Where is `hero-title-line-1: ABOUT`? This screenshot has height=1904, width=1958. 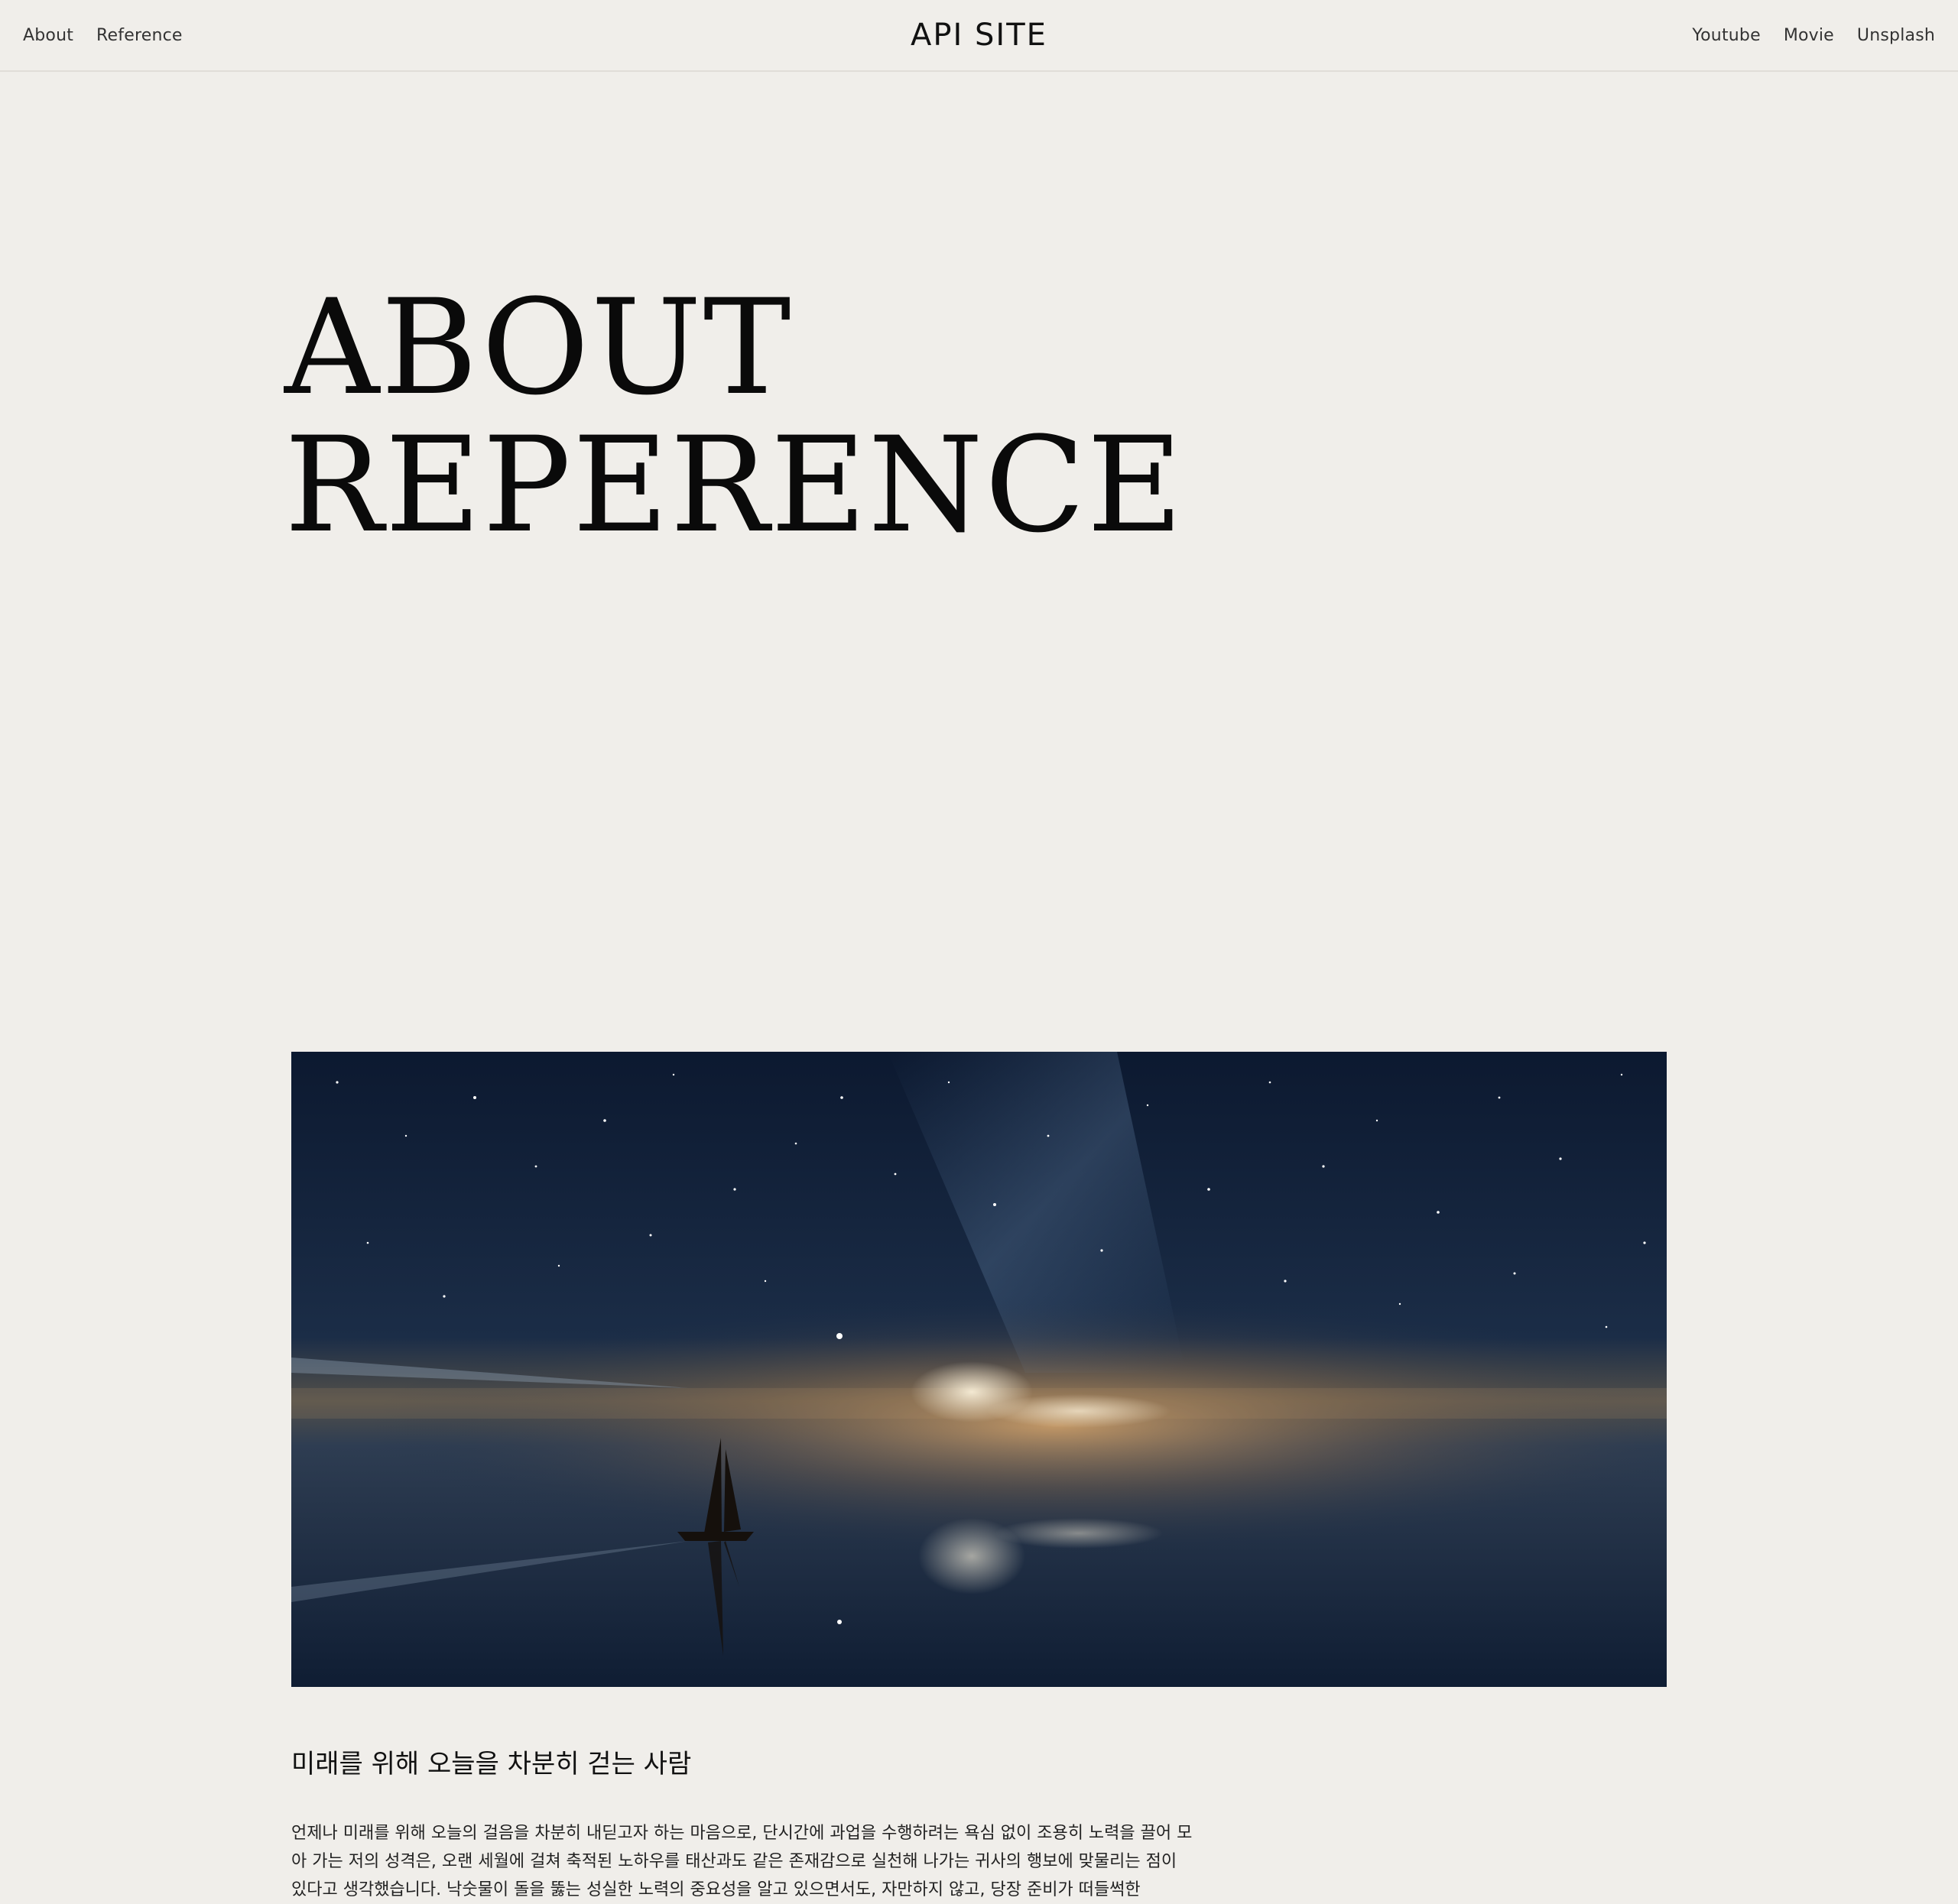
hero-title-line-1: ABOUT is located at coordinates (539, 347).